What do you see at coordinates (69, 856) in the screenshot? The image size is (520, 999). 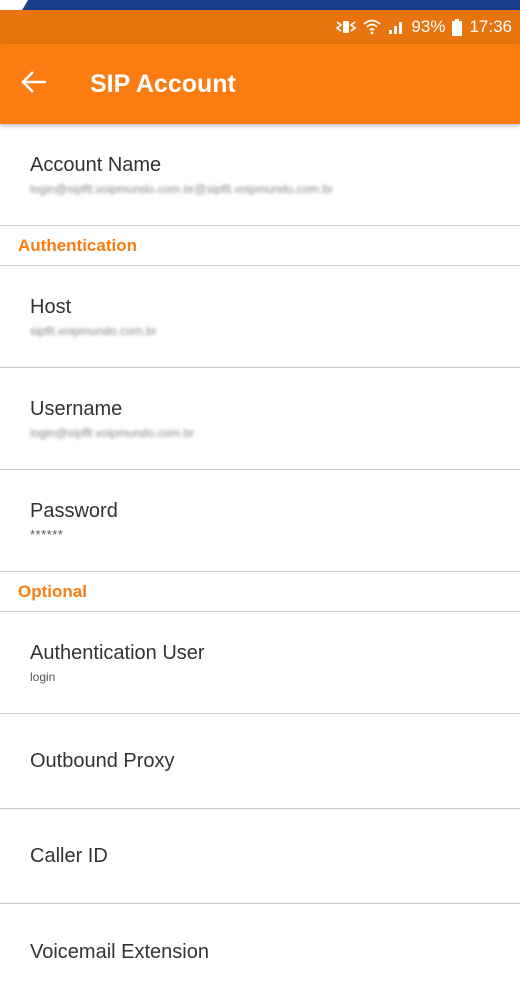 I see `pref-title: Caller ID` at bounding box center [69, 856].